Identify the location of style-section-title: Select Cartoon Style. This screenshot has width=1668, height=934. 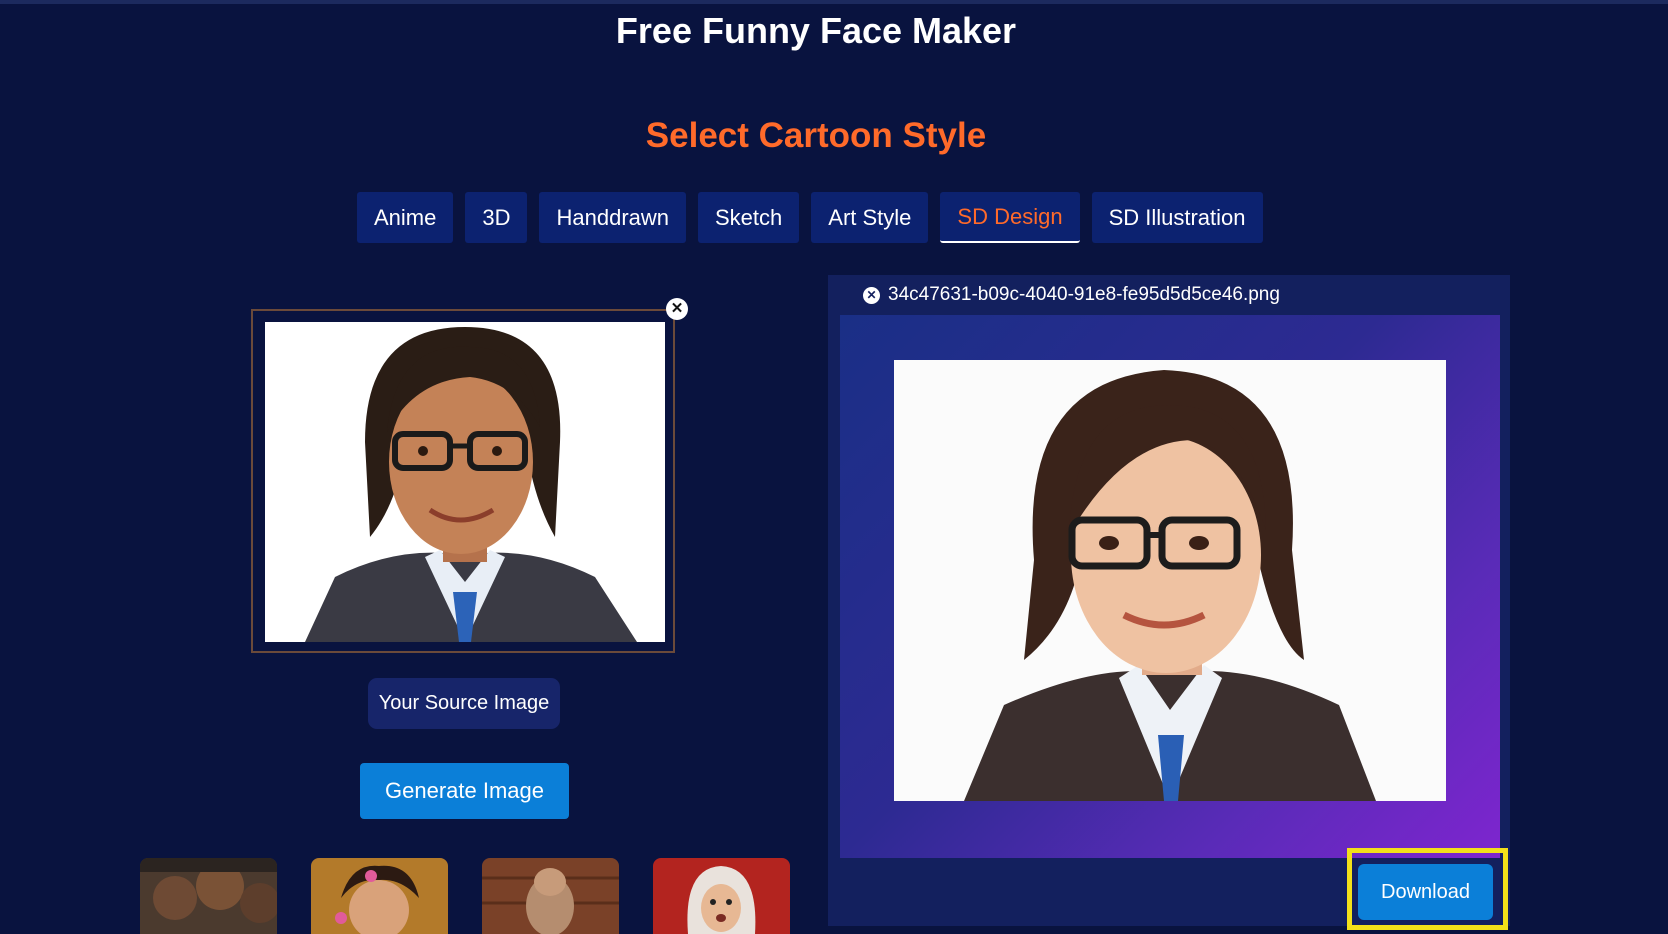
(816, 135).